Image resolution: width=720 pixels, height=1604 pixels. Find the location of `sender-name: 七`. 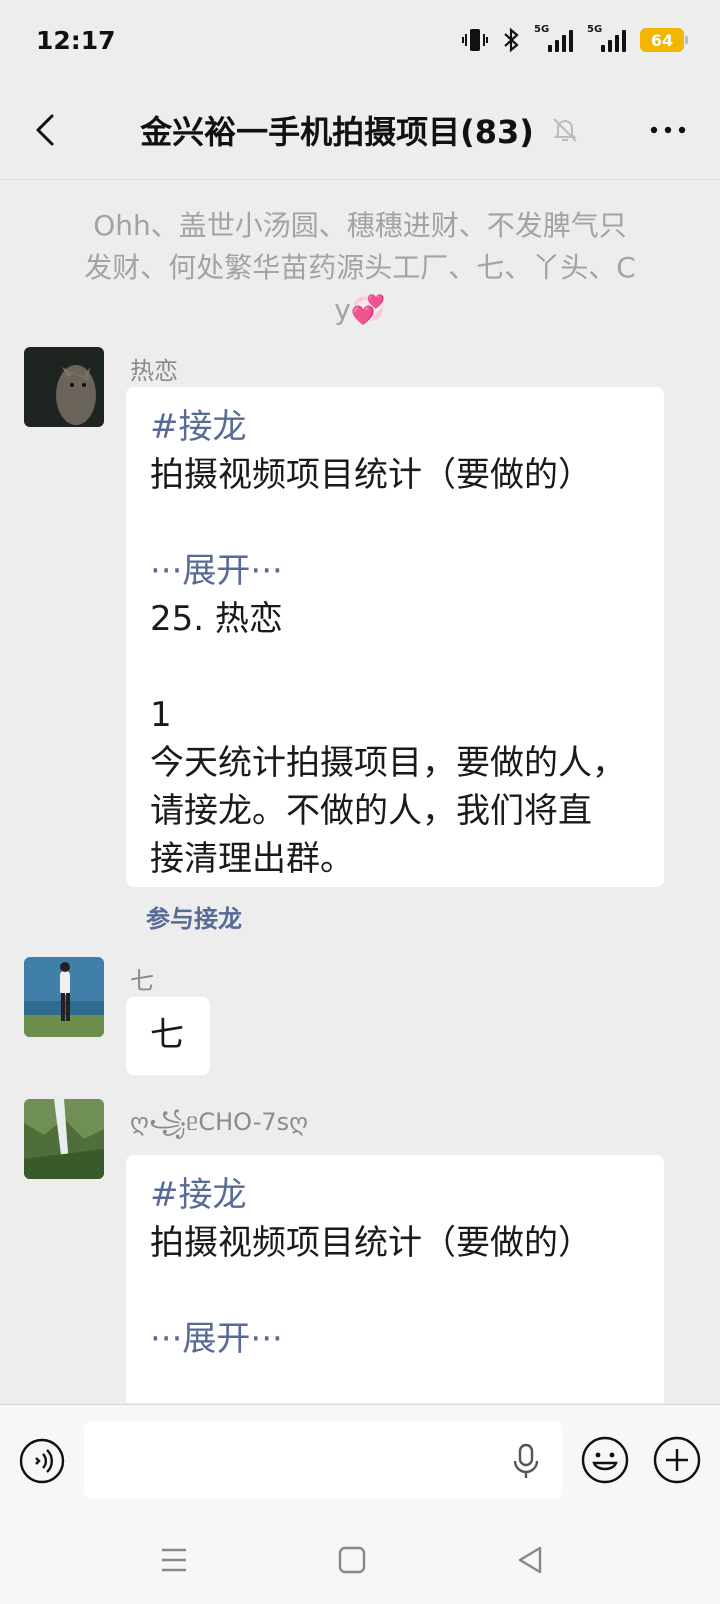

sender-name: 七 is located at coordinates (142, 981).